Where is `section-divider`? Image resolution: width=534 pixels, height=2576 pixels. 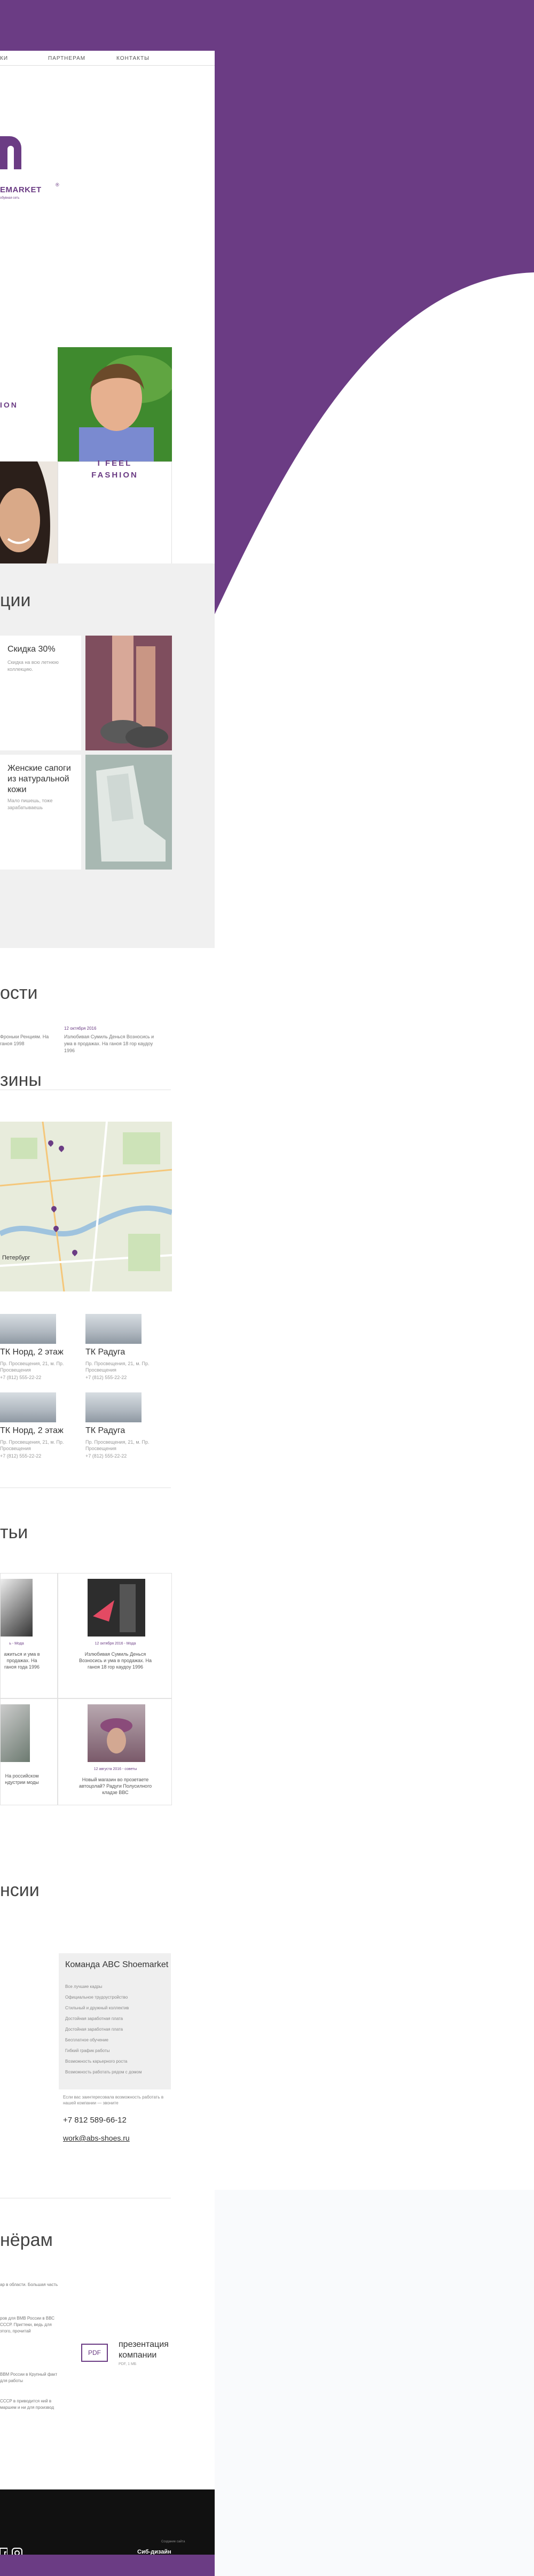
section-divider is located at coordinates (85, 1487).